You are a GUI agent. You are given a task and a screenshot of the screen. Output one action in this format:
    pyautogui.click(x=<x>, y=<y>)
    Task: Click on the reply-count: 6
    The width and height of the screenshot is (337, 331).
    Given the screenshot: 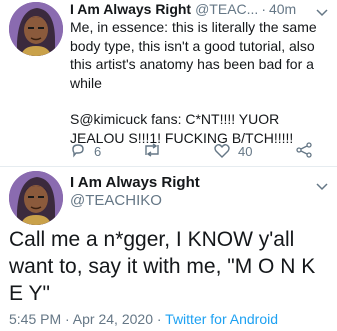 What is the action you would take?
    pyautogui.click(x=98, y=151)
    